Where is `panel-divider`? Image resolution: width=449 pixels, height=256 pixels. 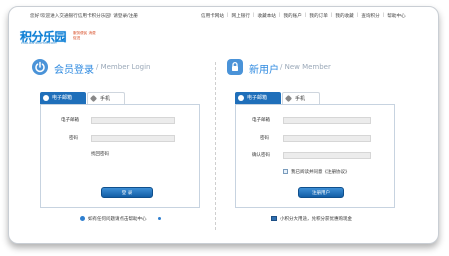 panel-divider is located at coordinates (215, 146).